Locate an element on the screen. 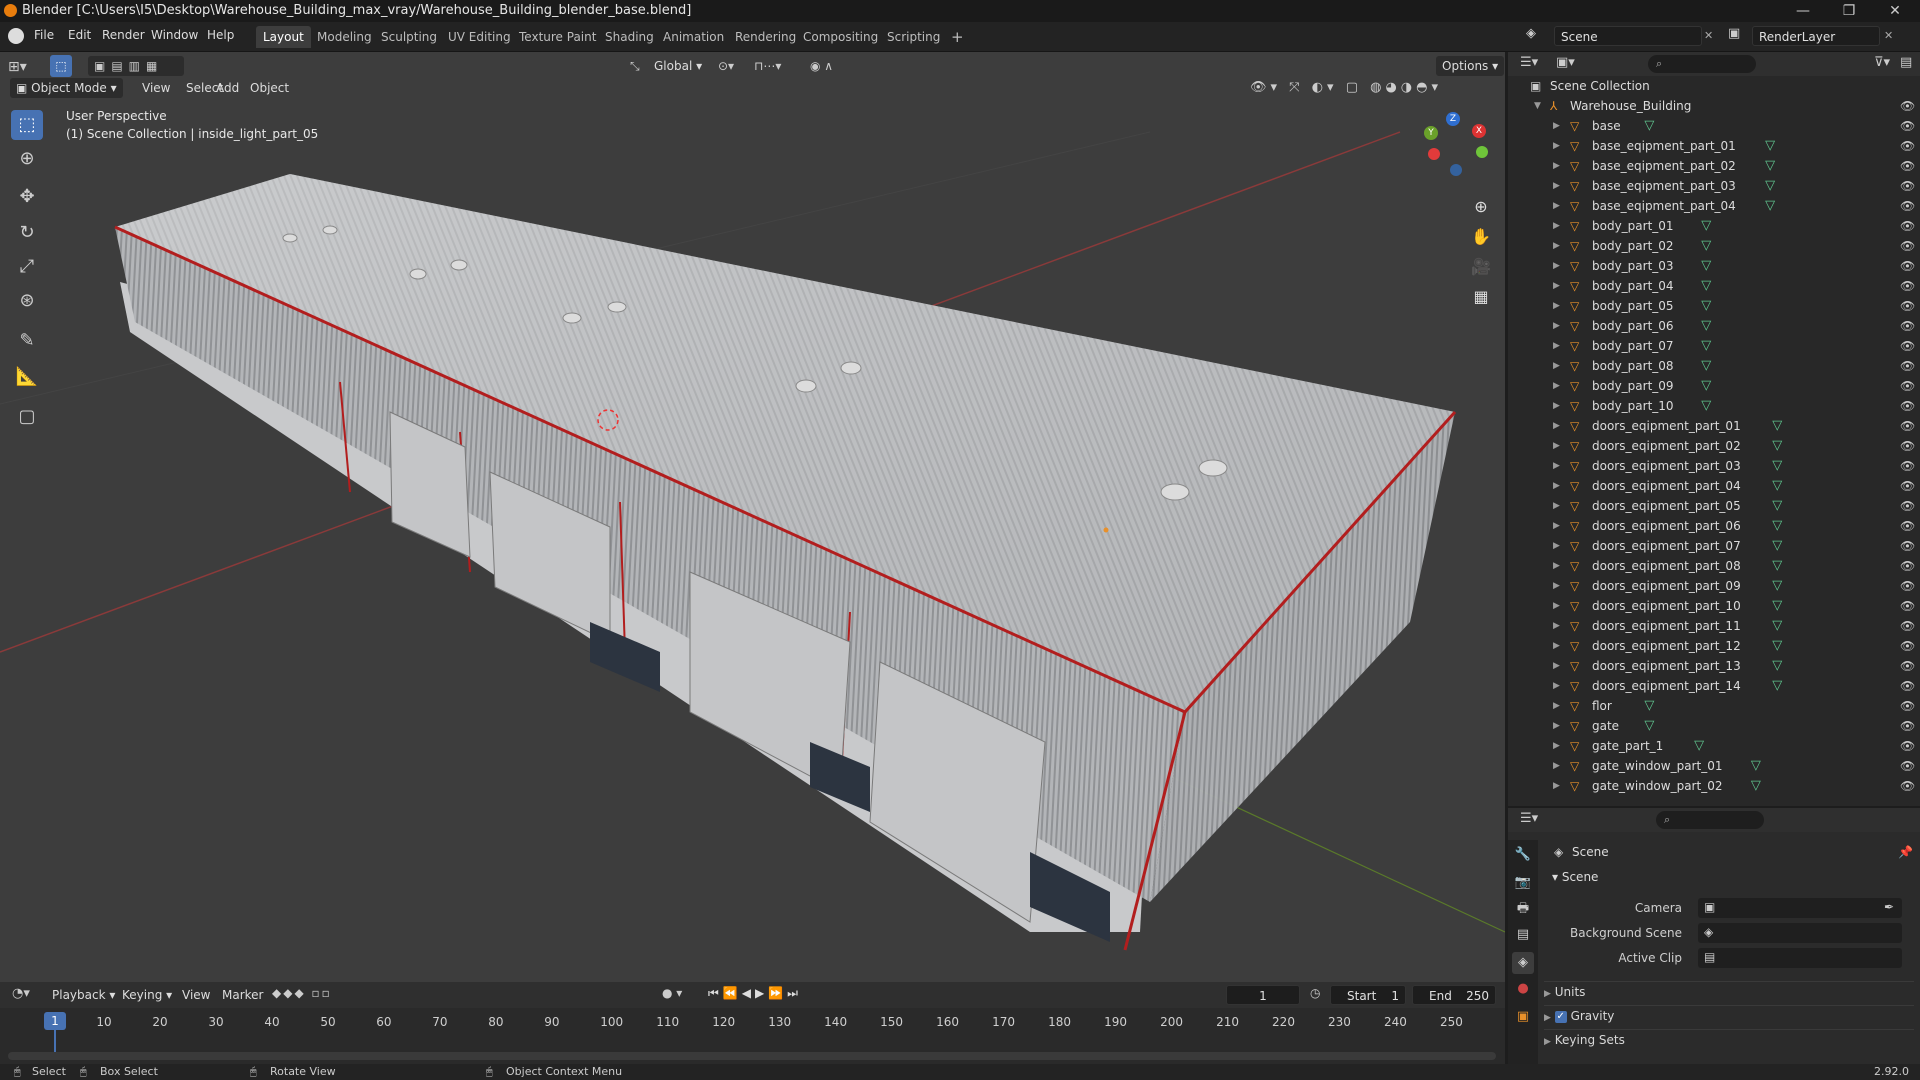  properties-editor-icon: ☰▾ is located at coordinates (1529, 818).